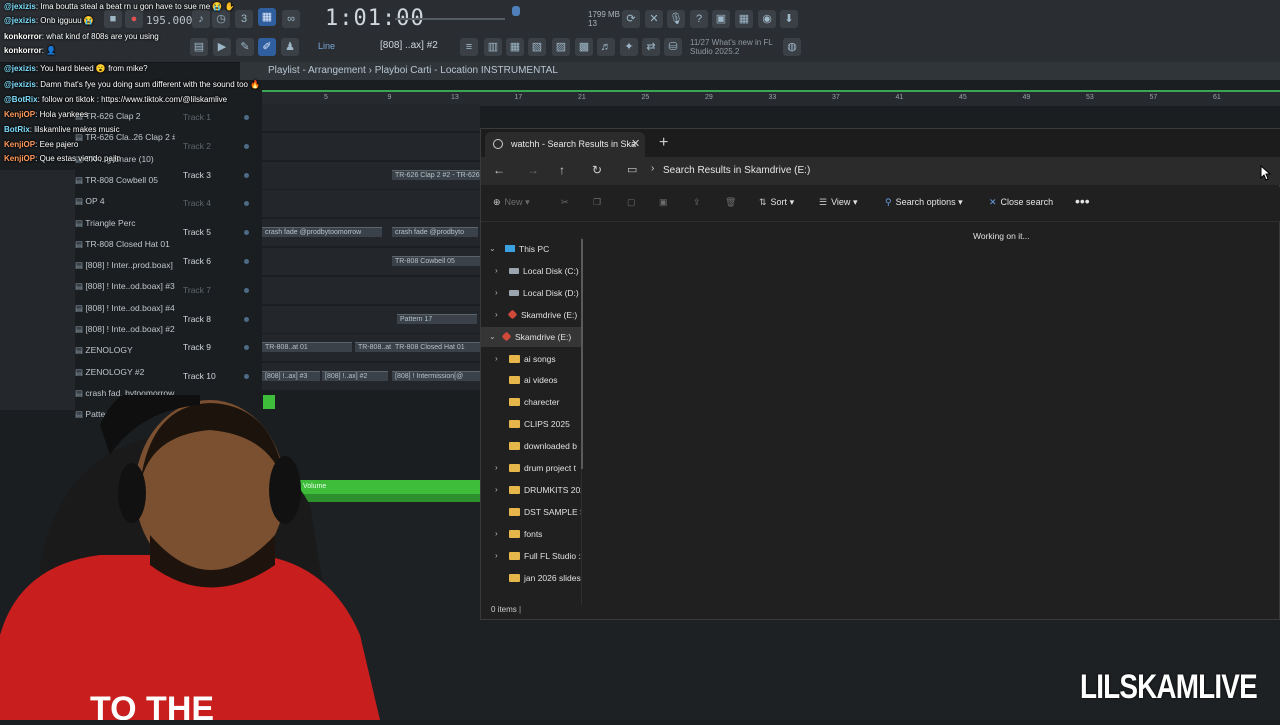 This screenshot has width=1280, height=725. Describe the element at coordinates (631, 202) in the screenshot. I see `paste-icon: ▢` at that location.